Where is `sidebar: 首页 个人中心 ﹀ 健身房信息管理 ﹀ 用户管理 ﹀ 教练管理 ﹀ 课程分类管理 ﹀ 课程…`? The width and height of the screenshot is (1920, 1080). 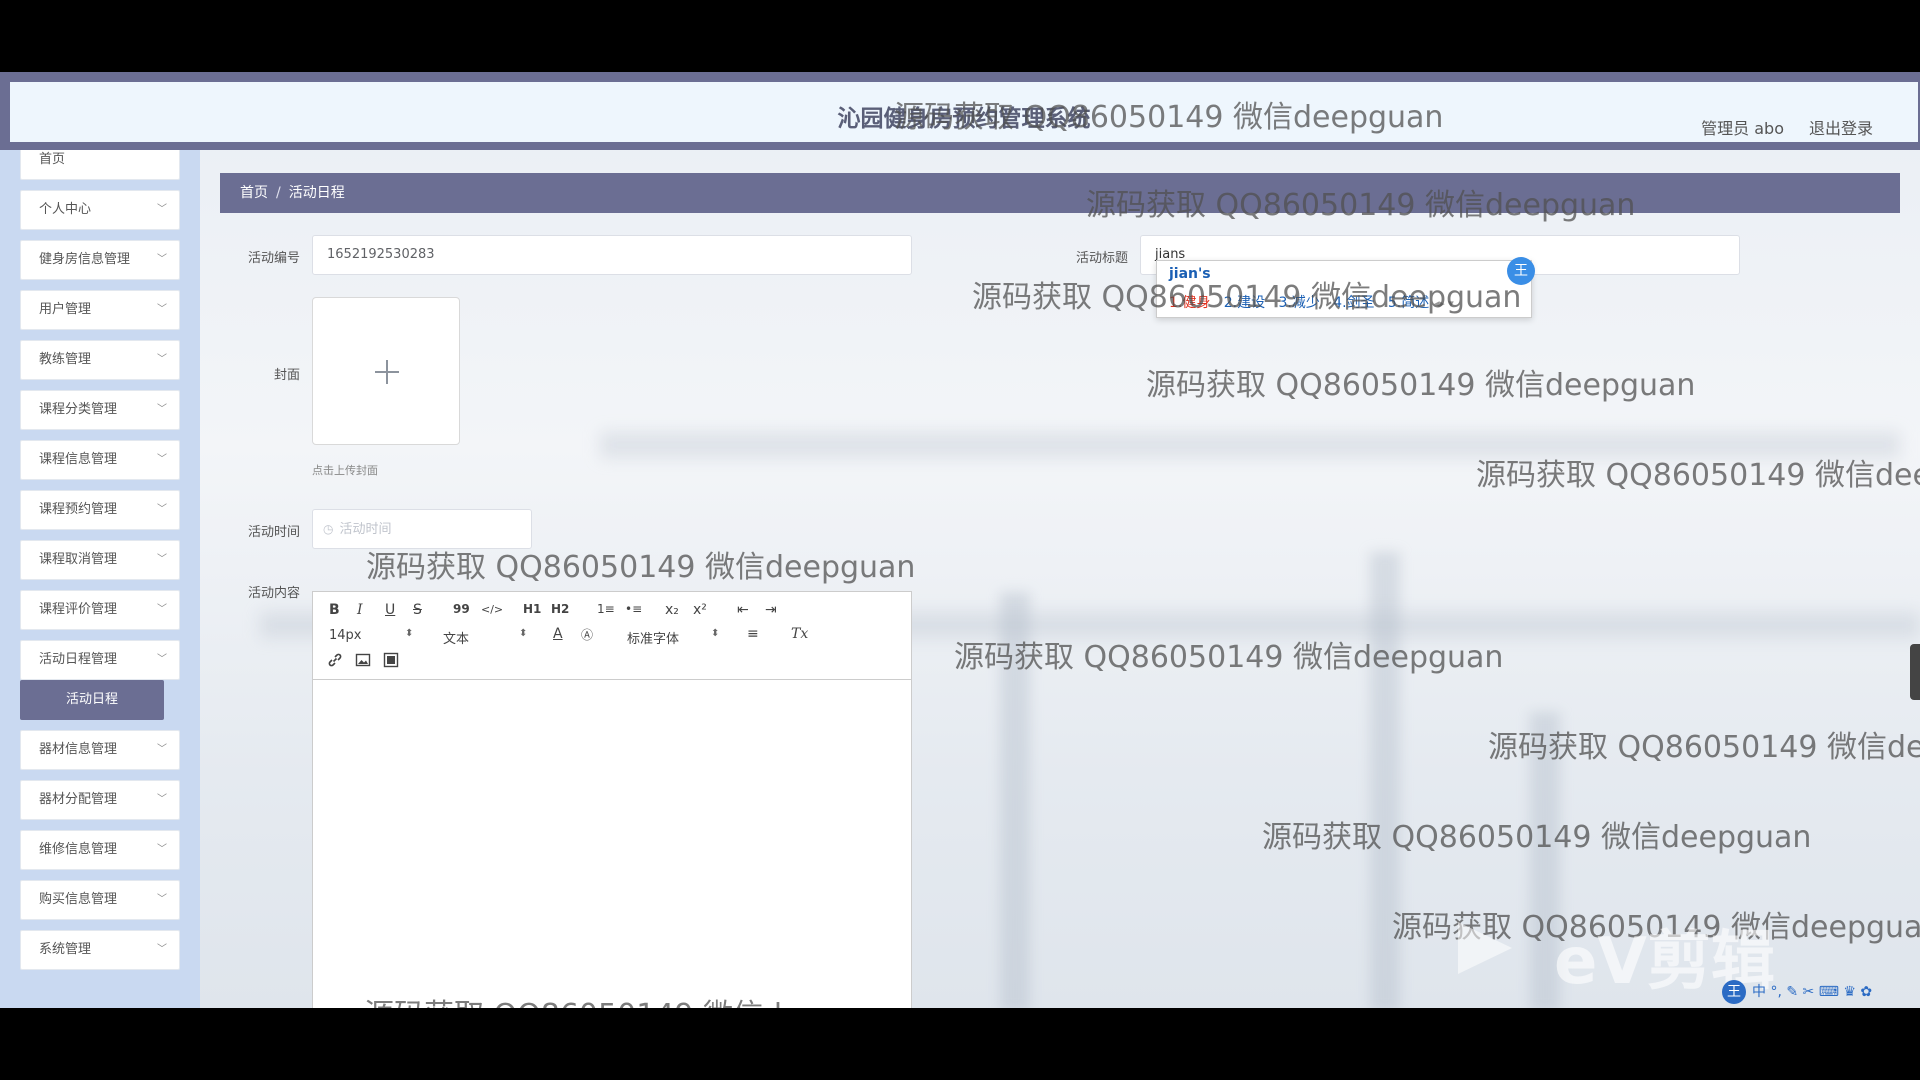 sidebar: 首页 个人中心 ﹀ 健身房信息管理 ﹀ 用户管理 ﹀ 教练管理 ﹀ 课程分类管理 ﹀ 课程… is located at coordinates (100, 579).